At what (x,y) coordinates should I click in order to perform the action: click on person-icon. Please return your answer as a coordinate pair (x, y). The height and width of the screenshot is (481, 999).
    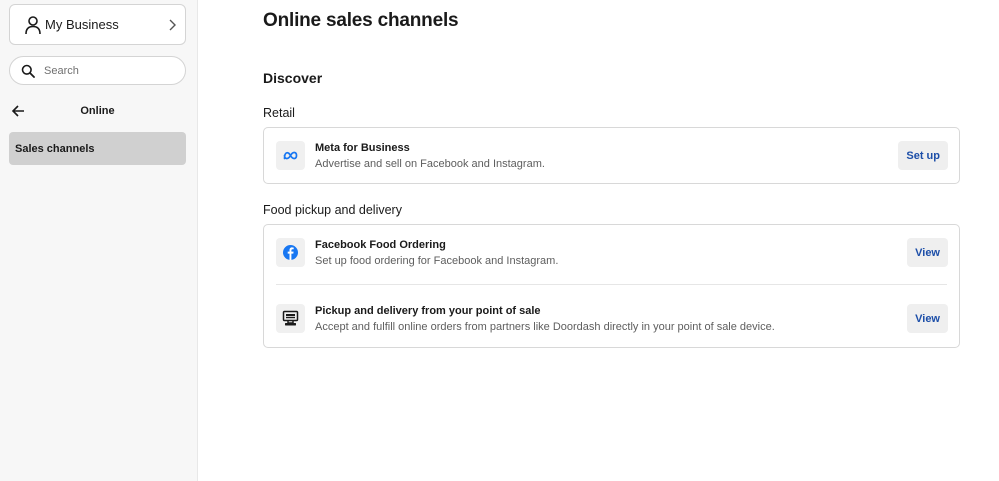
    Looking at the image, I should click on (33, 25).